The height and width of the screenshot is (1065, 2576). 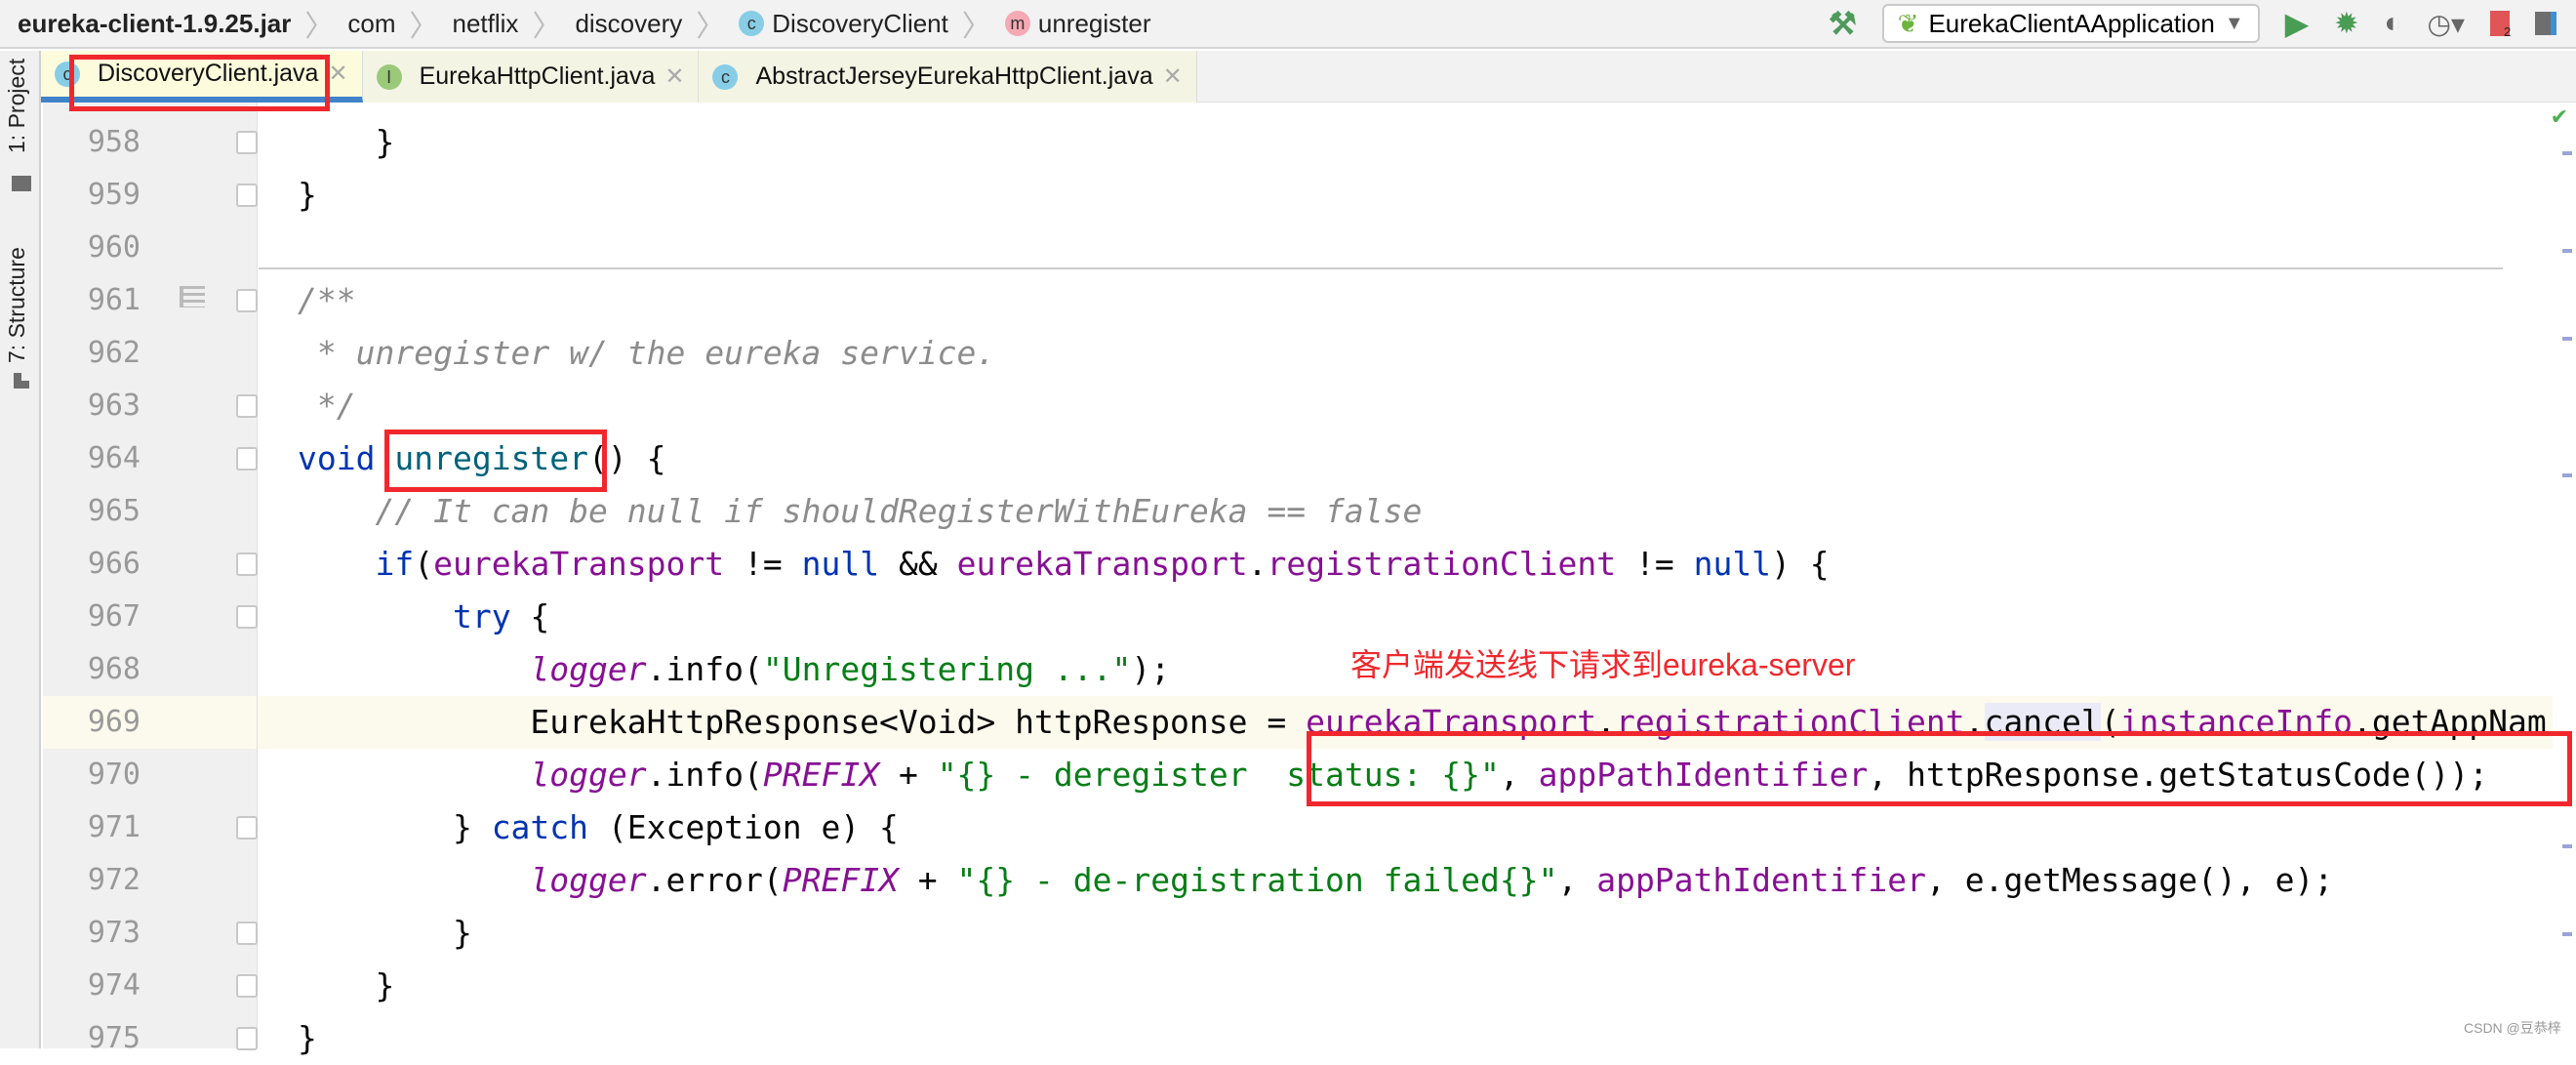 I want to click on gutter-line: 959, so click(x=150, y=196).